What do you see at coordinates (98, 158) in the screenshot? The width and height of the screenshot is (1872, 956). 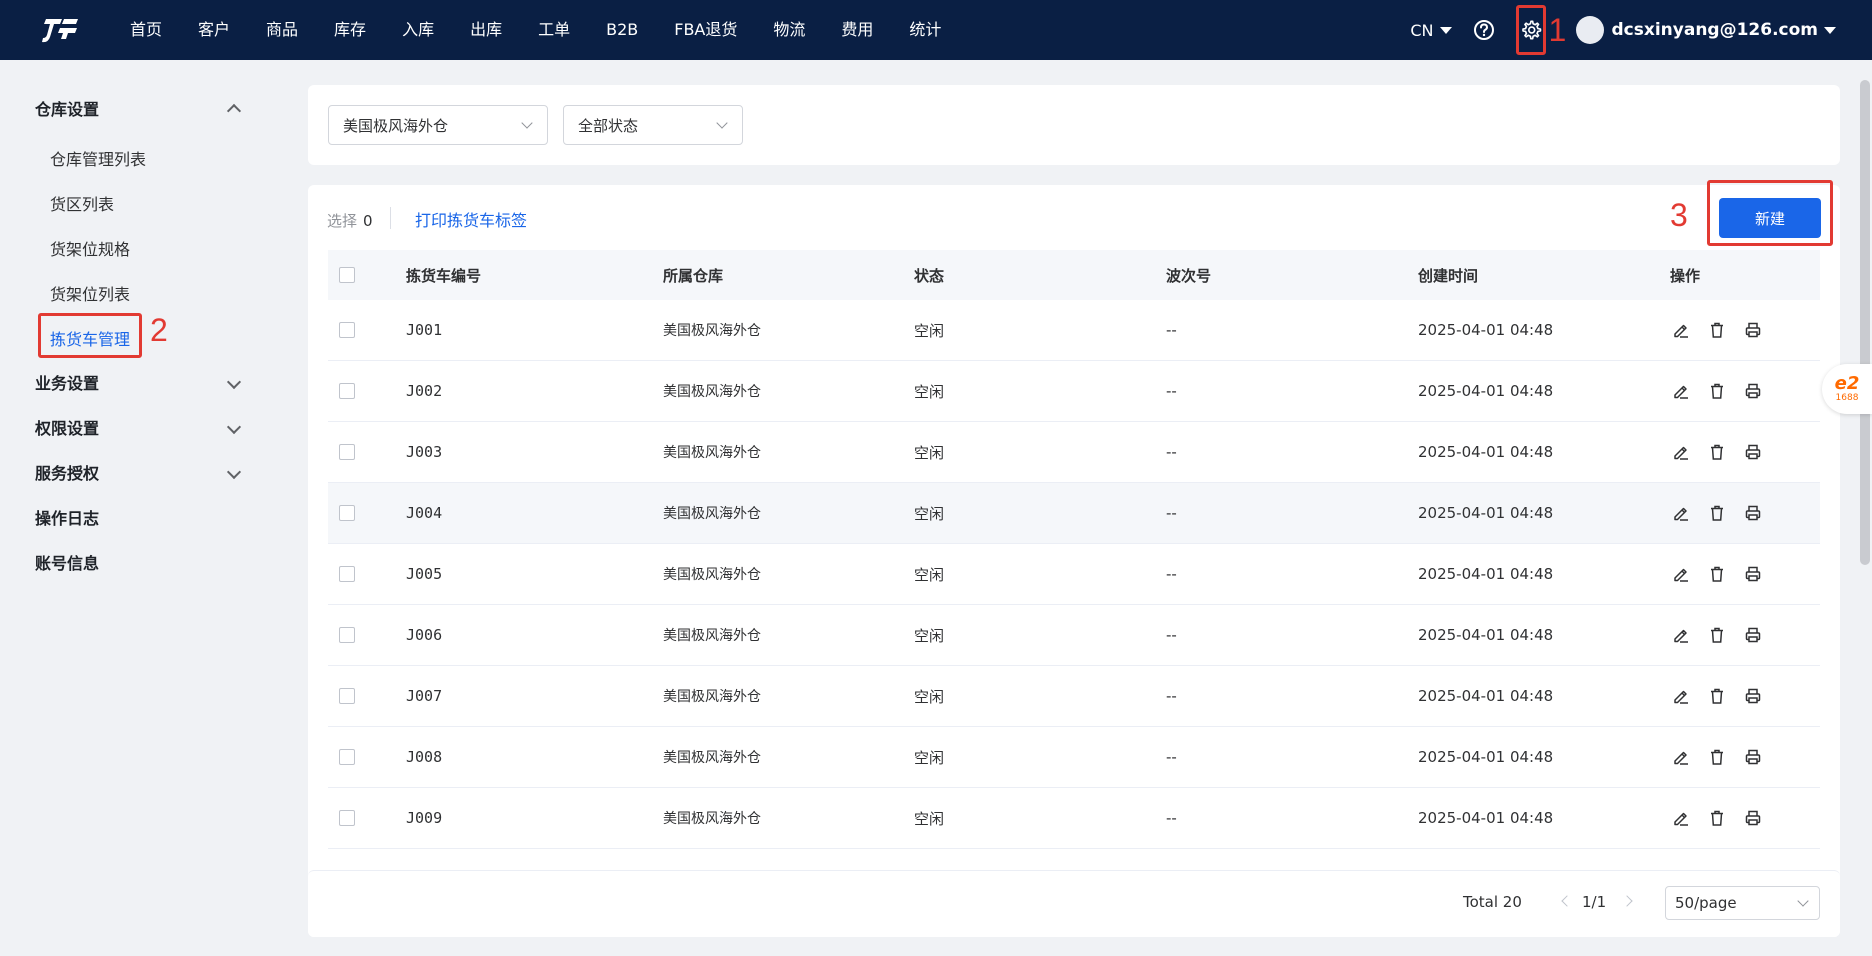 I see `sidebar-item-warehouse-list: 仓库管理列表` at bounding box center [98, 158].